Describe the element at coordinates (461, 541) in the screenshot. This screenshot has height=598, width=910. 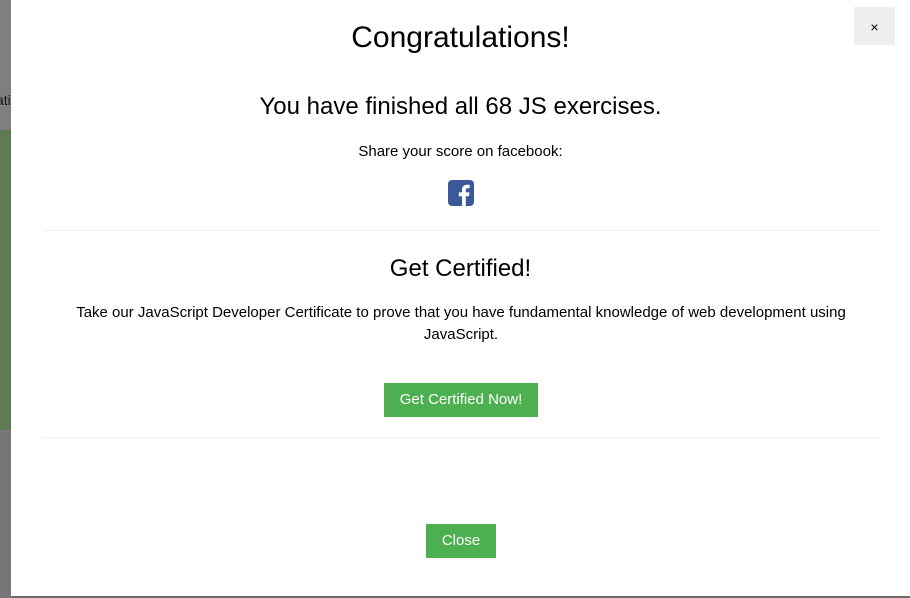
I see `close-button: Close` at that location.